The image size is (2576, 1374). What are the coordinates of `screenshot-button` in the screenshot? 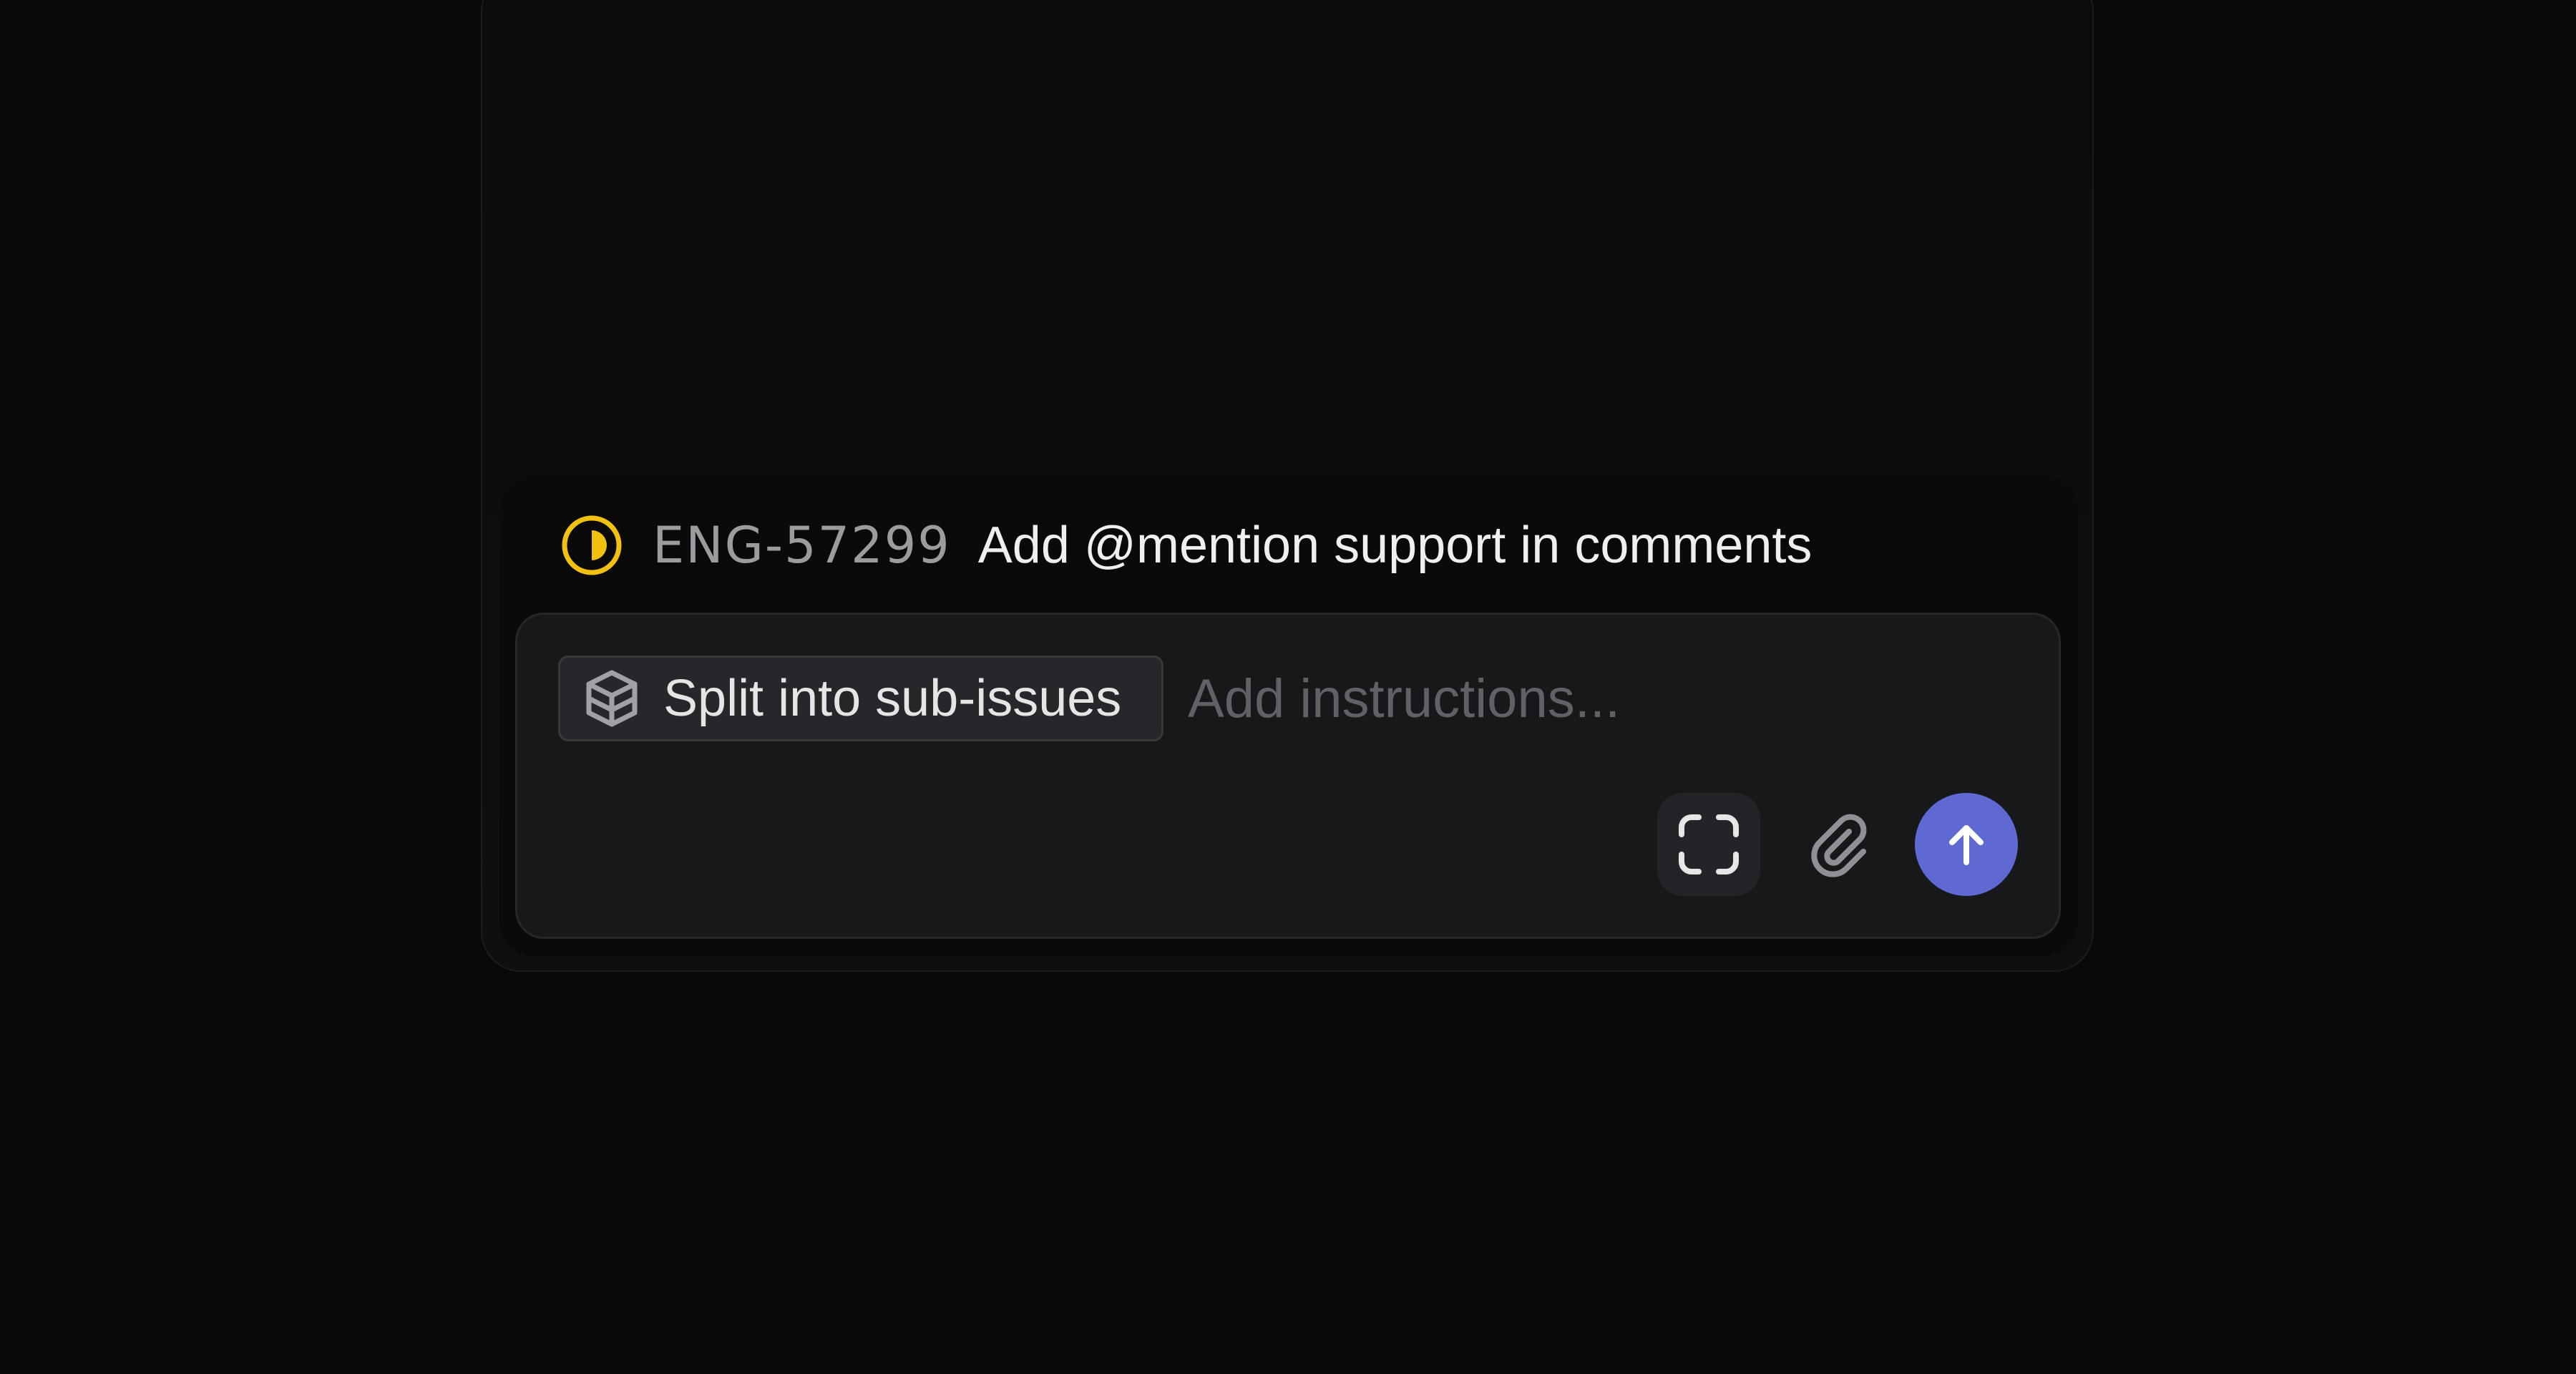 It's located at (1708, 844).